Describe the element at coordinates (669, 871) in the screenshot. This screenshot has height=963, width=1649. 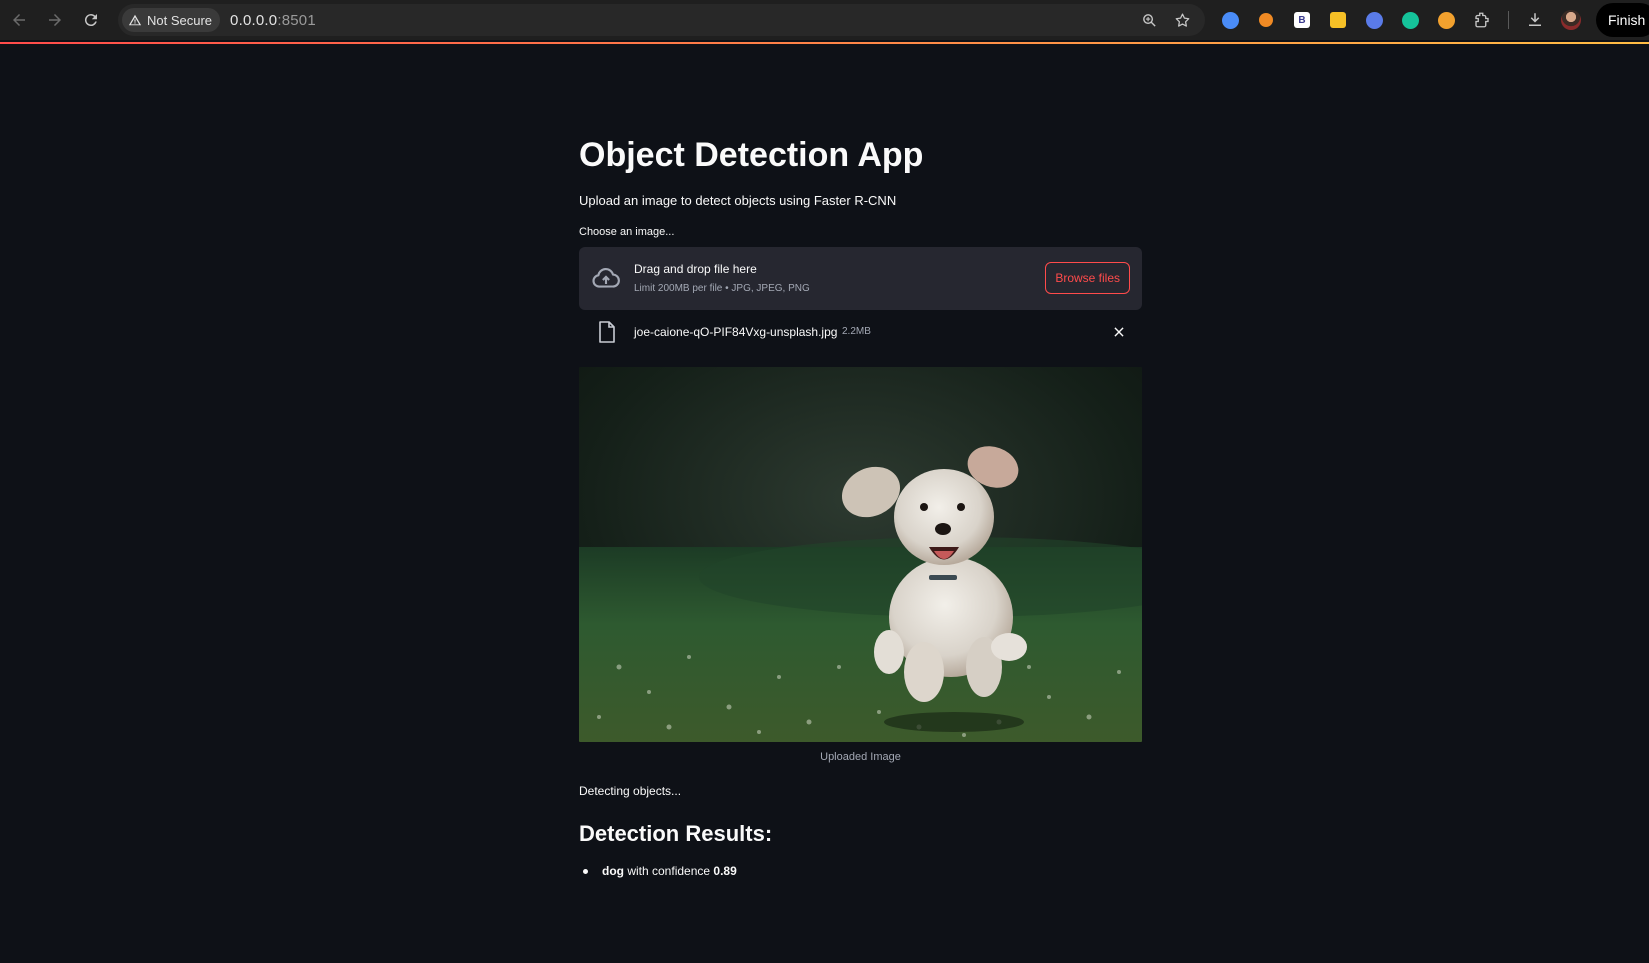
I see `result-text: with confidence` at that location.